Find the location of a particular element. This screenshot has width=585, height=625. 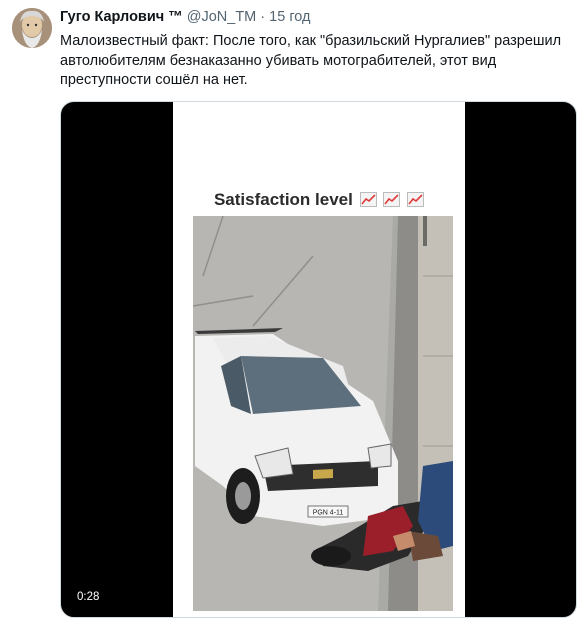

author-handle: @JoN_TM is located at coordinates (222, 17).